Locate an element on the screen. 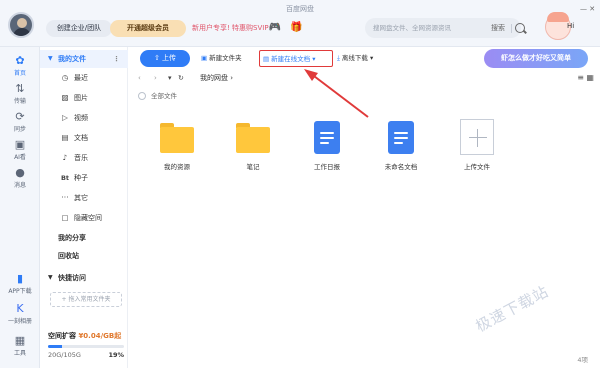 Image resolution: width=600 pixels, height=368 pixels. select-all: 全部文件 is located at coordinates (157, 96).